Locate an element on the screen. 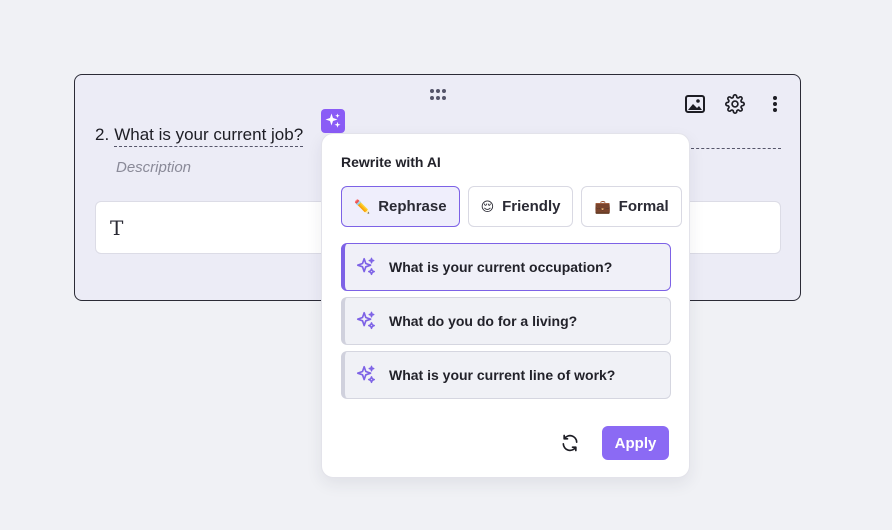  suggestion-item: What is your current occupation? is located at coordinates (506, 267).